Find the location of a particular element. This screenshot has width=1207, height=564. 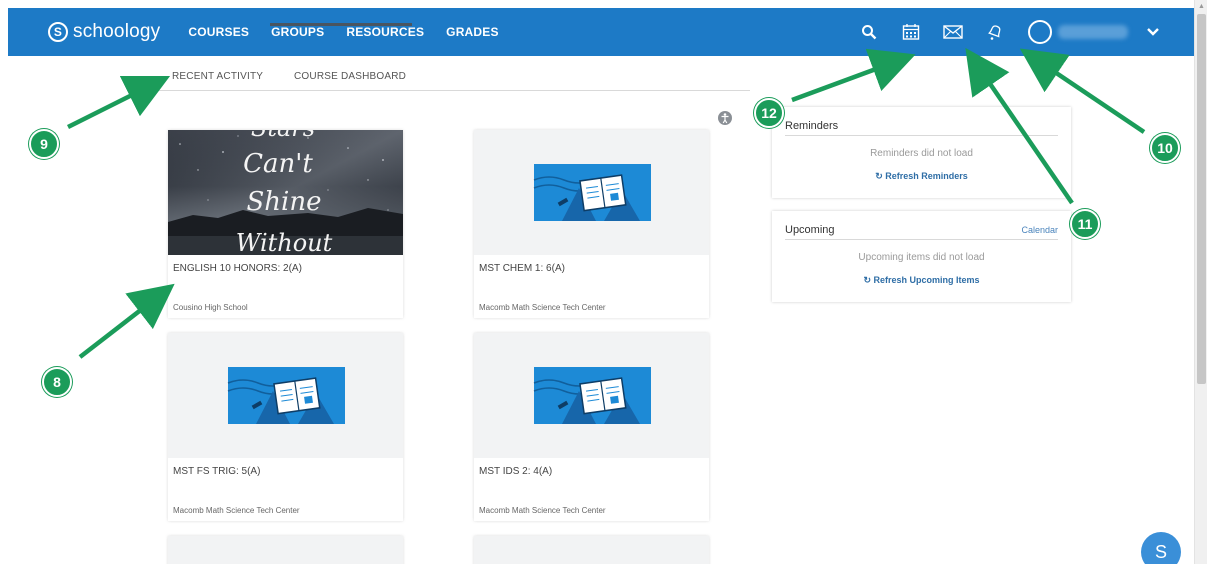

top-strip is located at coordinates (603, 4).